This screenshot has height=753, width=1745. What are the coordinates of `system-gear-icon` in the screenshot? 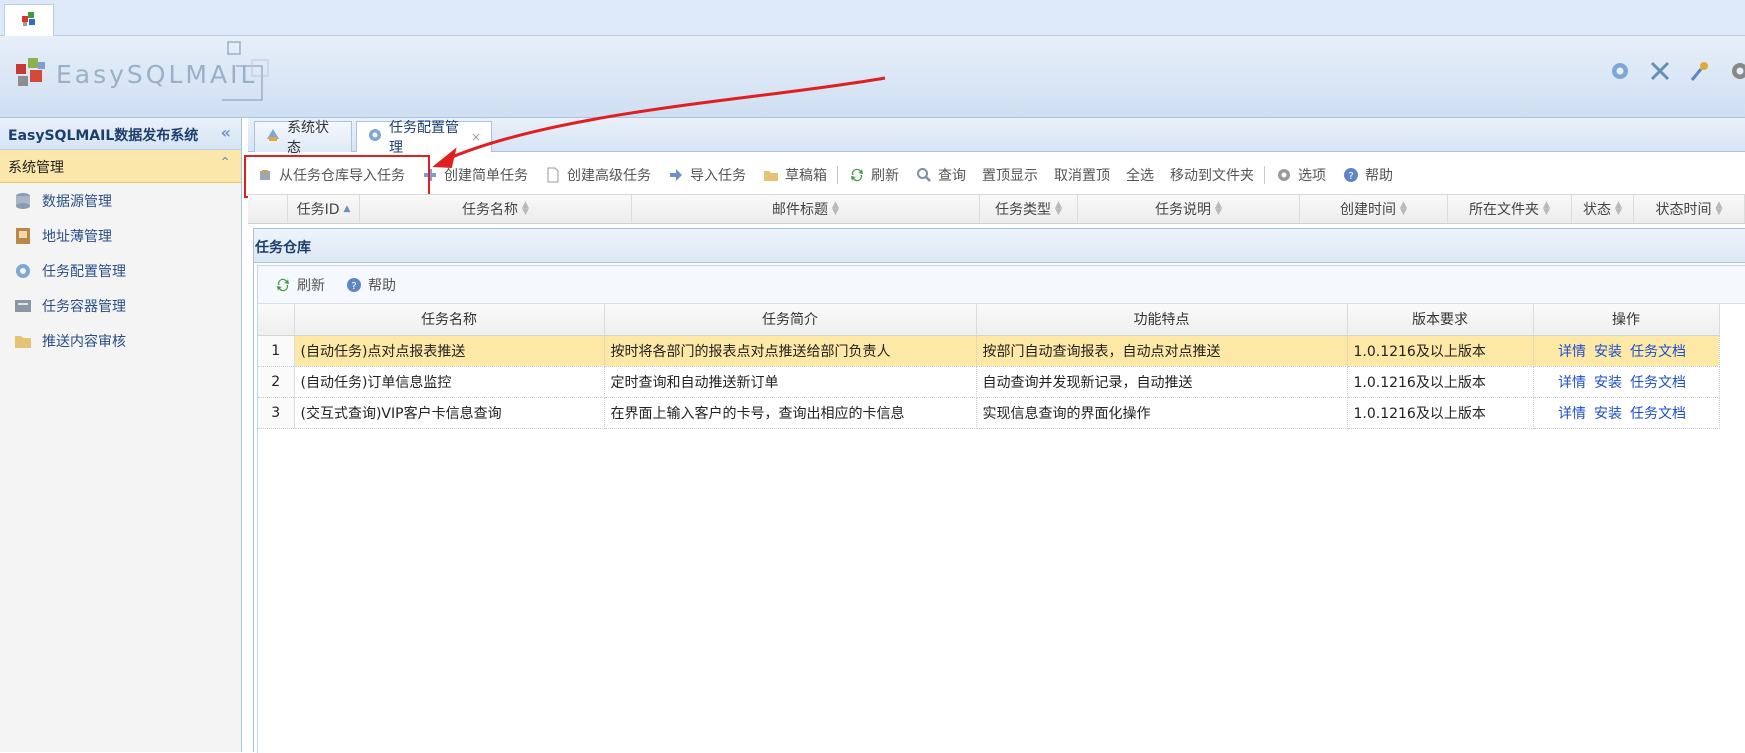 It's located at (1736, 71).